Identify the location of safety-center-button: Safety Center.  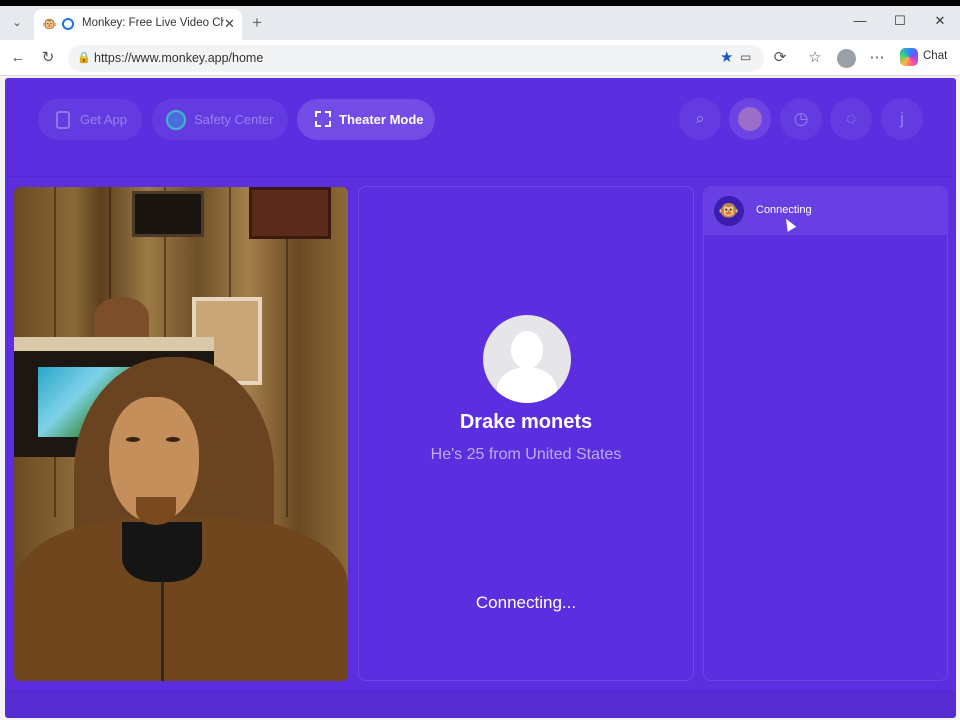
(220, 119).